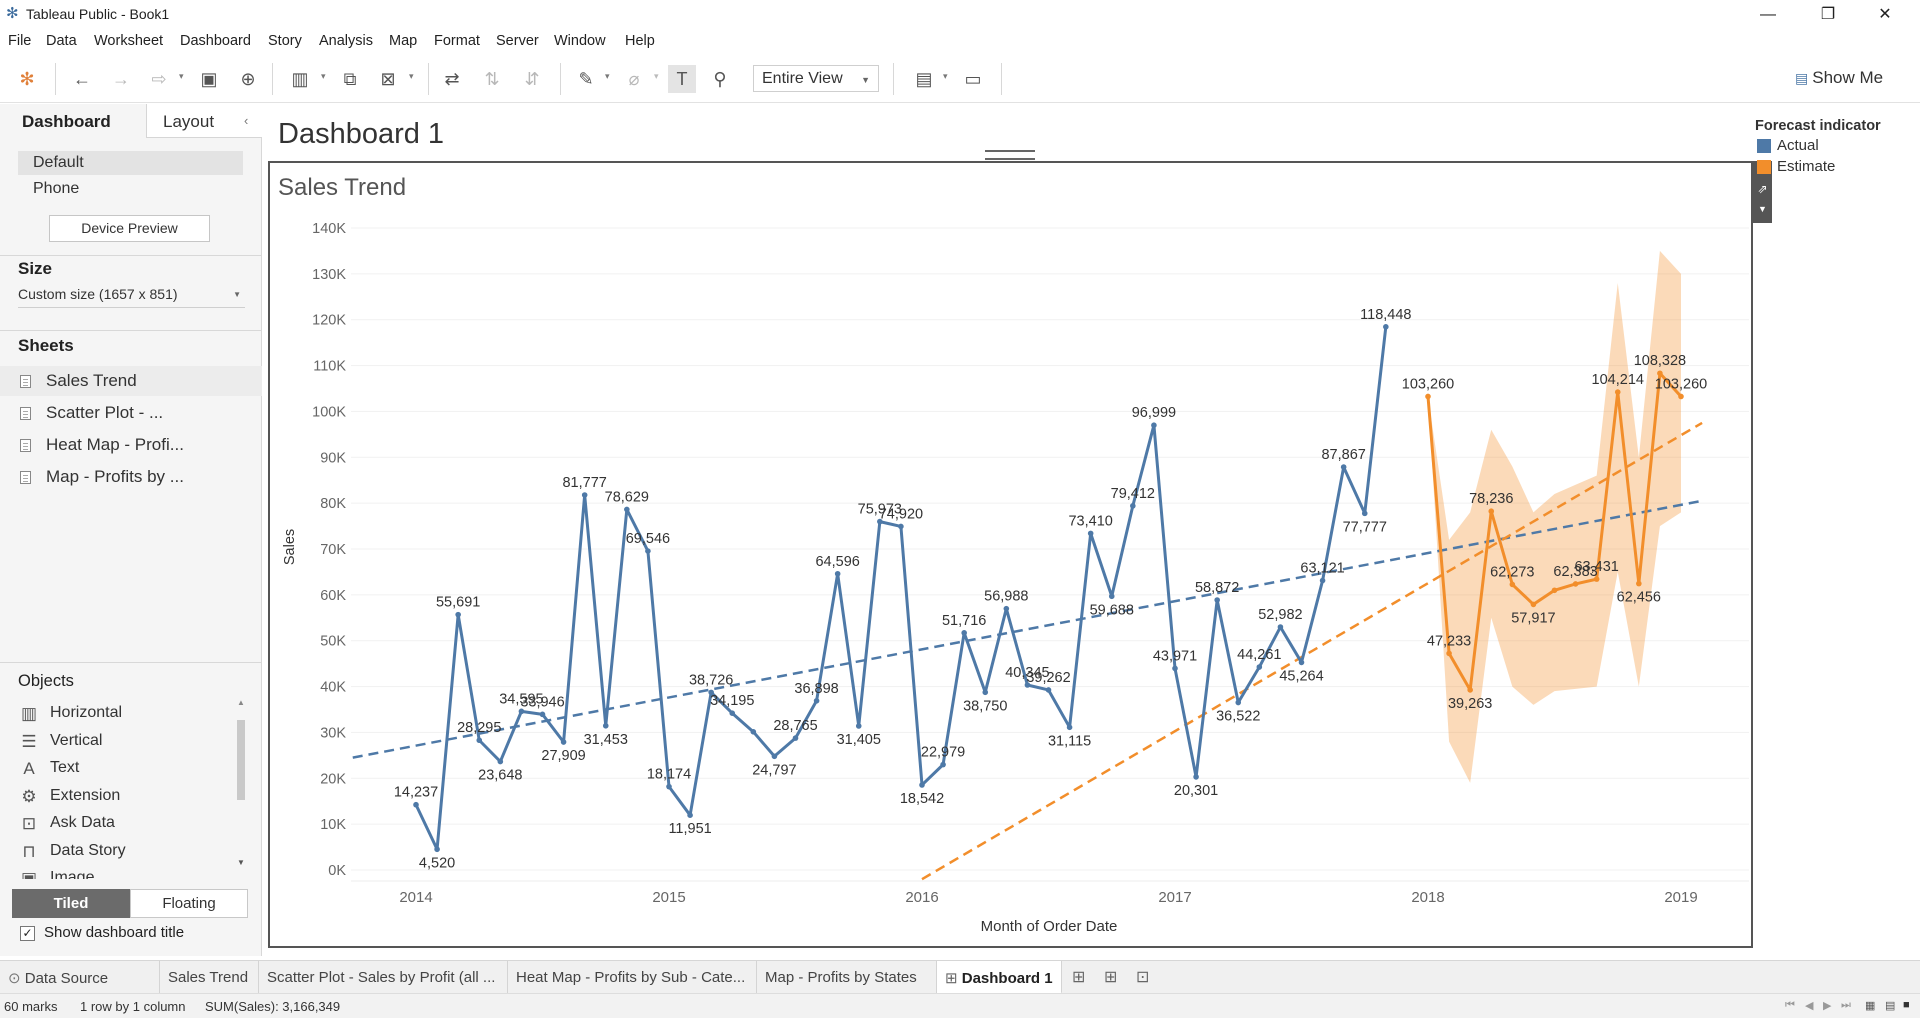  What do you see at coordinates (492, 79) in the screenshot?
I see `sort-ascending-icon: ⇅` at bounding box center [492, 79].